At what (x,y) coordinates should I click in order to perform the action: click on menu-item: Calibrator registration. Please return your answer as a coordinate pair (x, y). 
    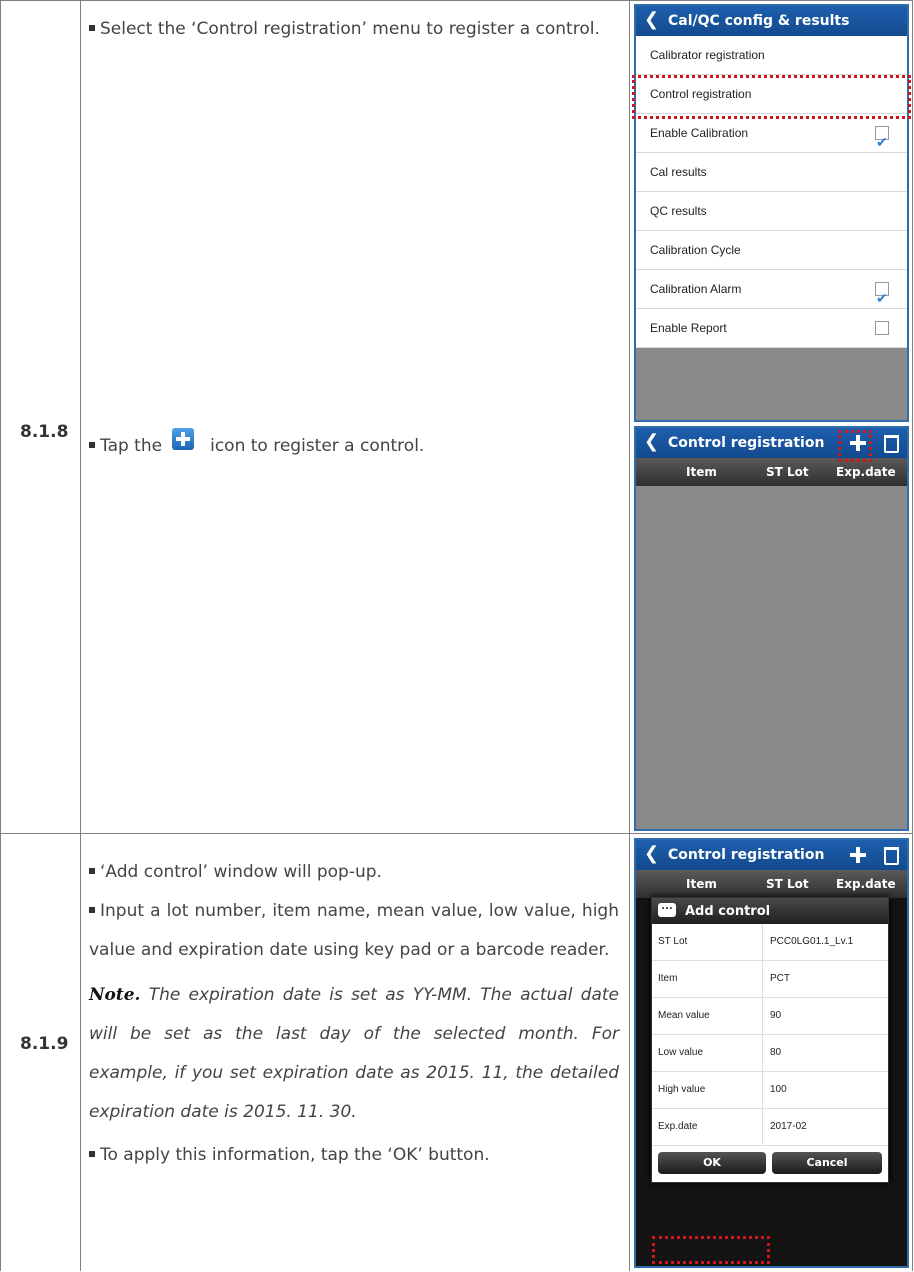
    Looking at the image, I should click on (771, 55).